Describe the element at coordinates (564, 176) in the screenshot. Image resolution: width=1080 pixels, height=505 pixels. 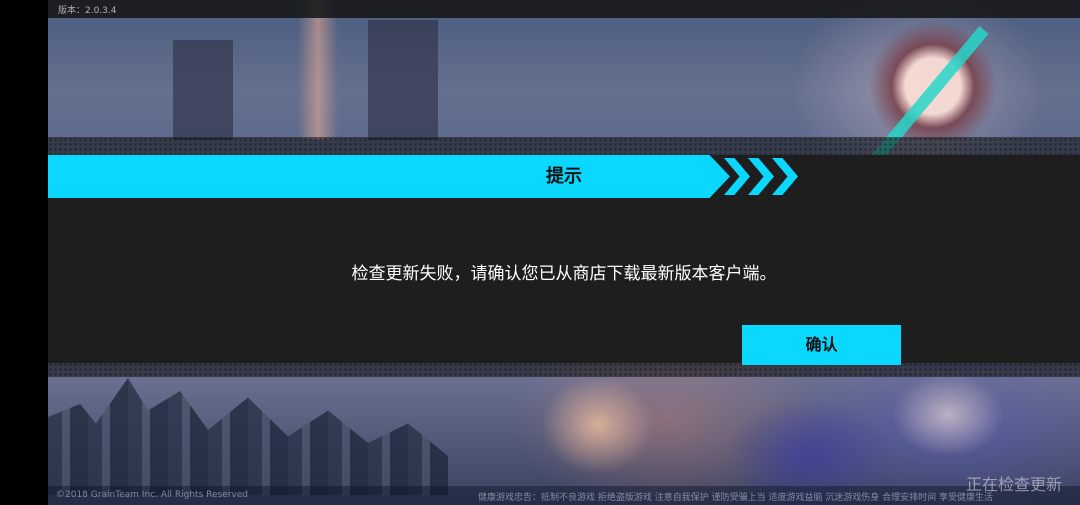
I see `dialog-title: 提示` at that location.